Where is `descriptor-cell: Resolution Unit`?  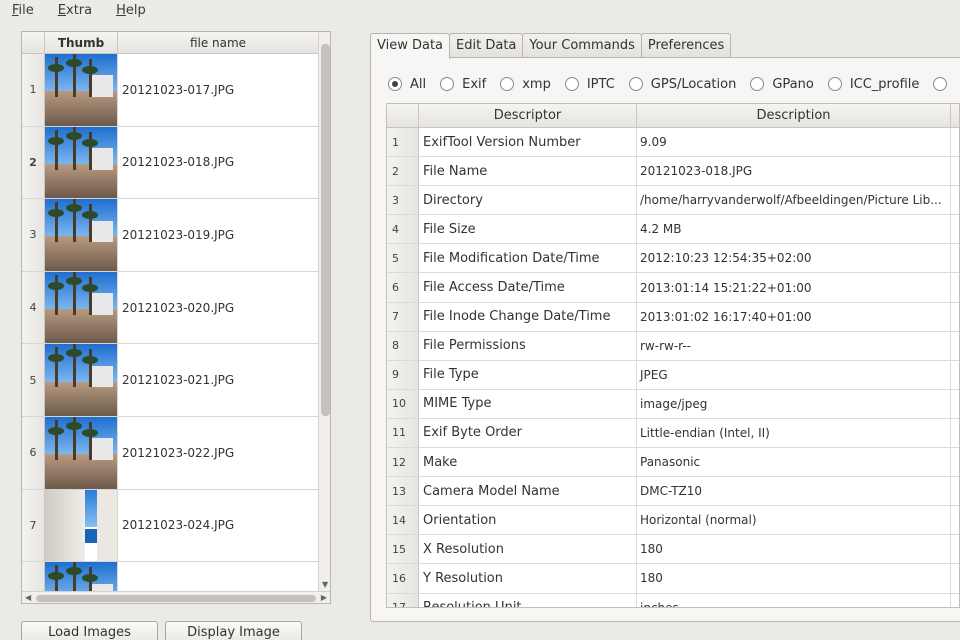
descriptor-cell: Resolution Unit is located at coordinates (528, 600).